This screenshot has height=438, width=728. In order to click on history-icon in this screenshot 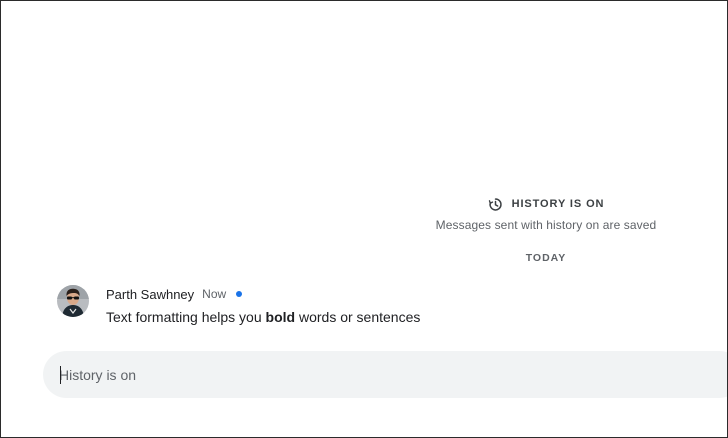, I will do `click(495, 204)`.